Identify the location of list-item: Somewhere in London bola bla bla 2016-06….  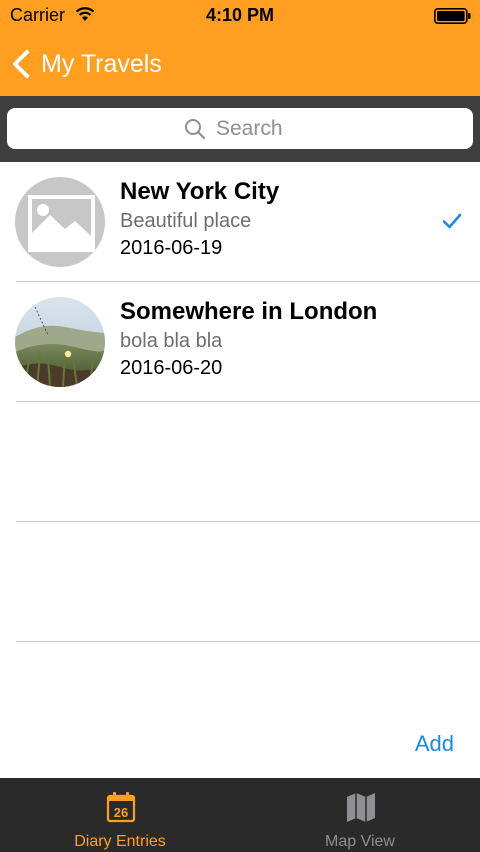
(247, 342).